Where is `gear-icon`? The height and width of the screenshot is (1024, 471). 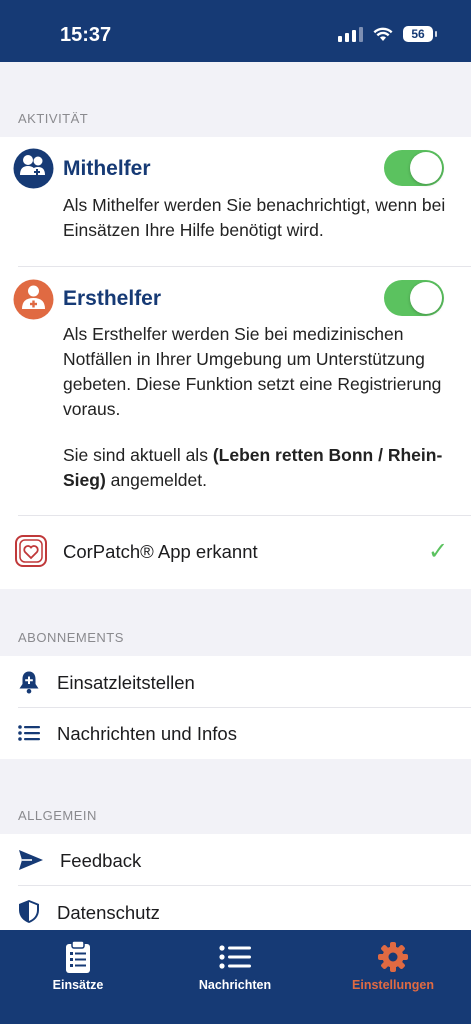
gear-icon is located at coordinates (393, 957).